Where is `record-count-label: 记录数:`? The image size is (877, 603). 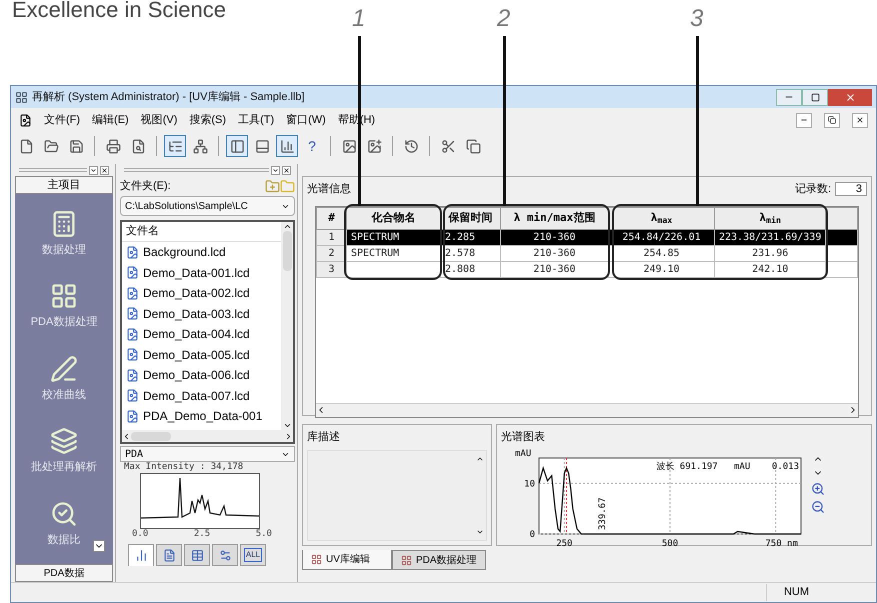
record-count-label: 记录数: is located at coordinates (812, 189).